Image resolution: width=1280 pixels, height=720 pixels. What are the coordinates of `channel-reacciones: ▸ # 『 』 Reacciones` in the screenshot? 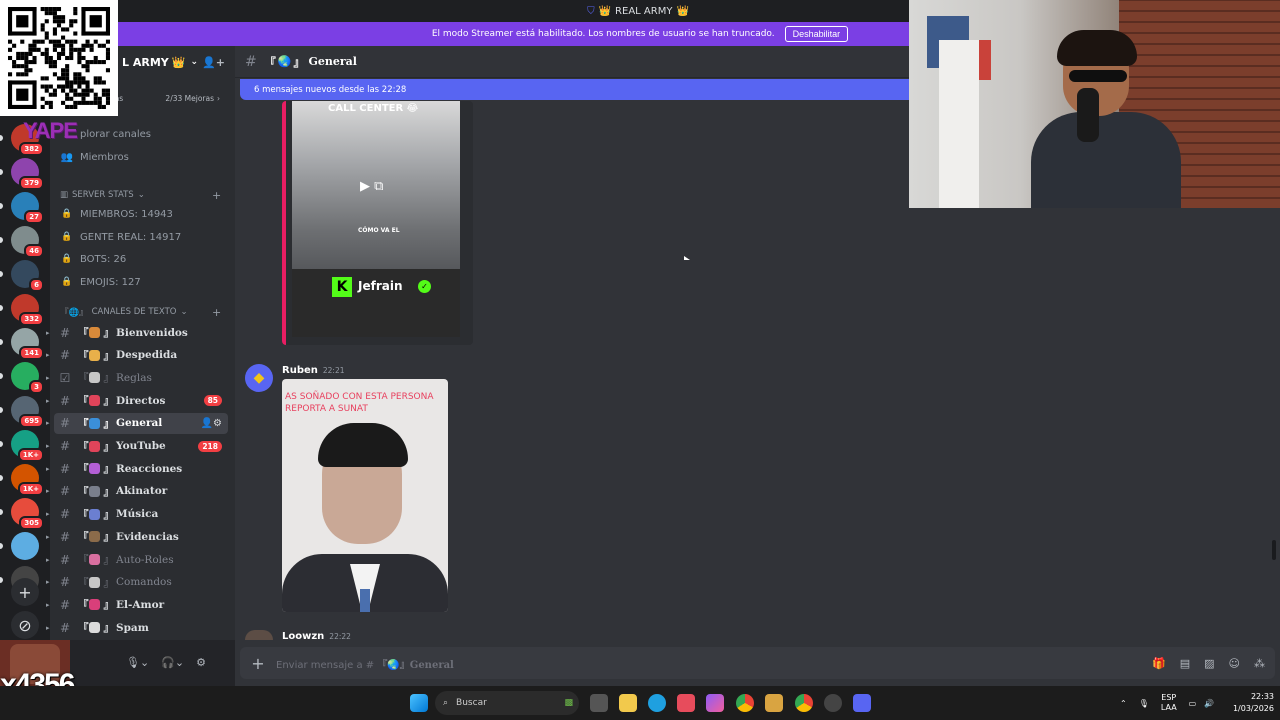 It's located at (137, 468).